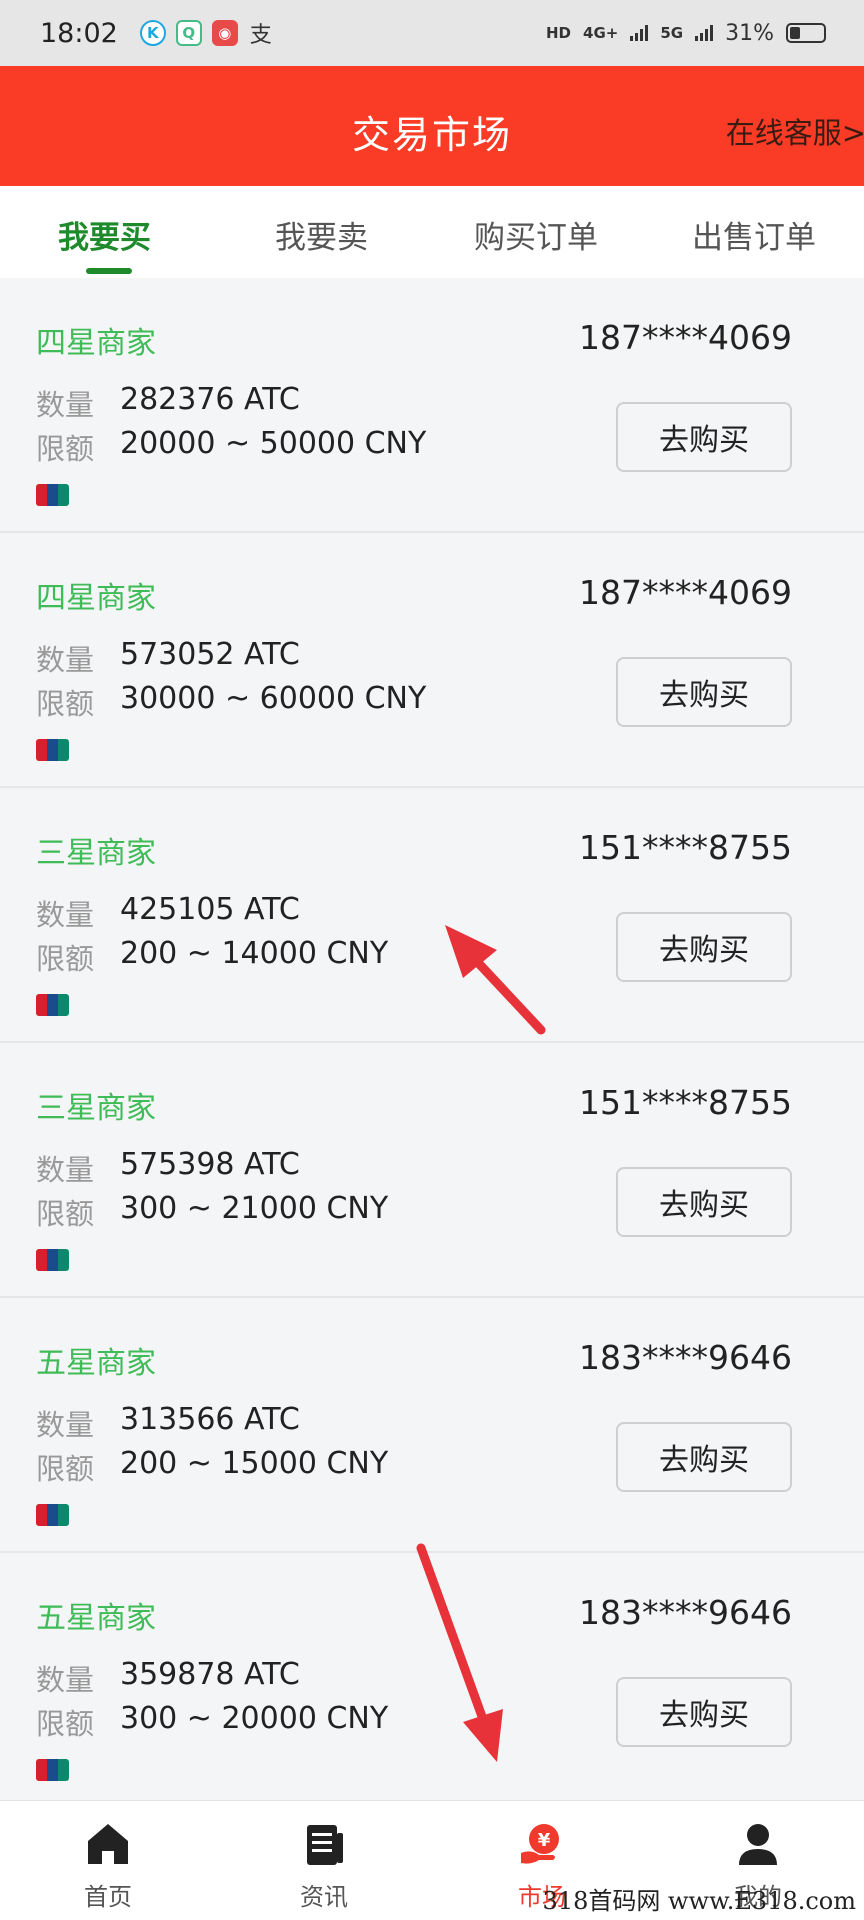 This screenshot has width=864, height=1920. What do you see at coordinates (536, 234) in the screenshot?
I see `tab-buy-orders: 购买订单` at bounding box center [536, 234].